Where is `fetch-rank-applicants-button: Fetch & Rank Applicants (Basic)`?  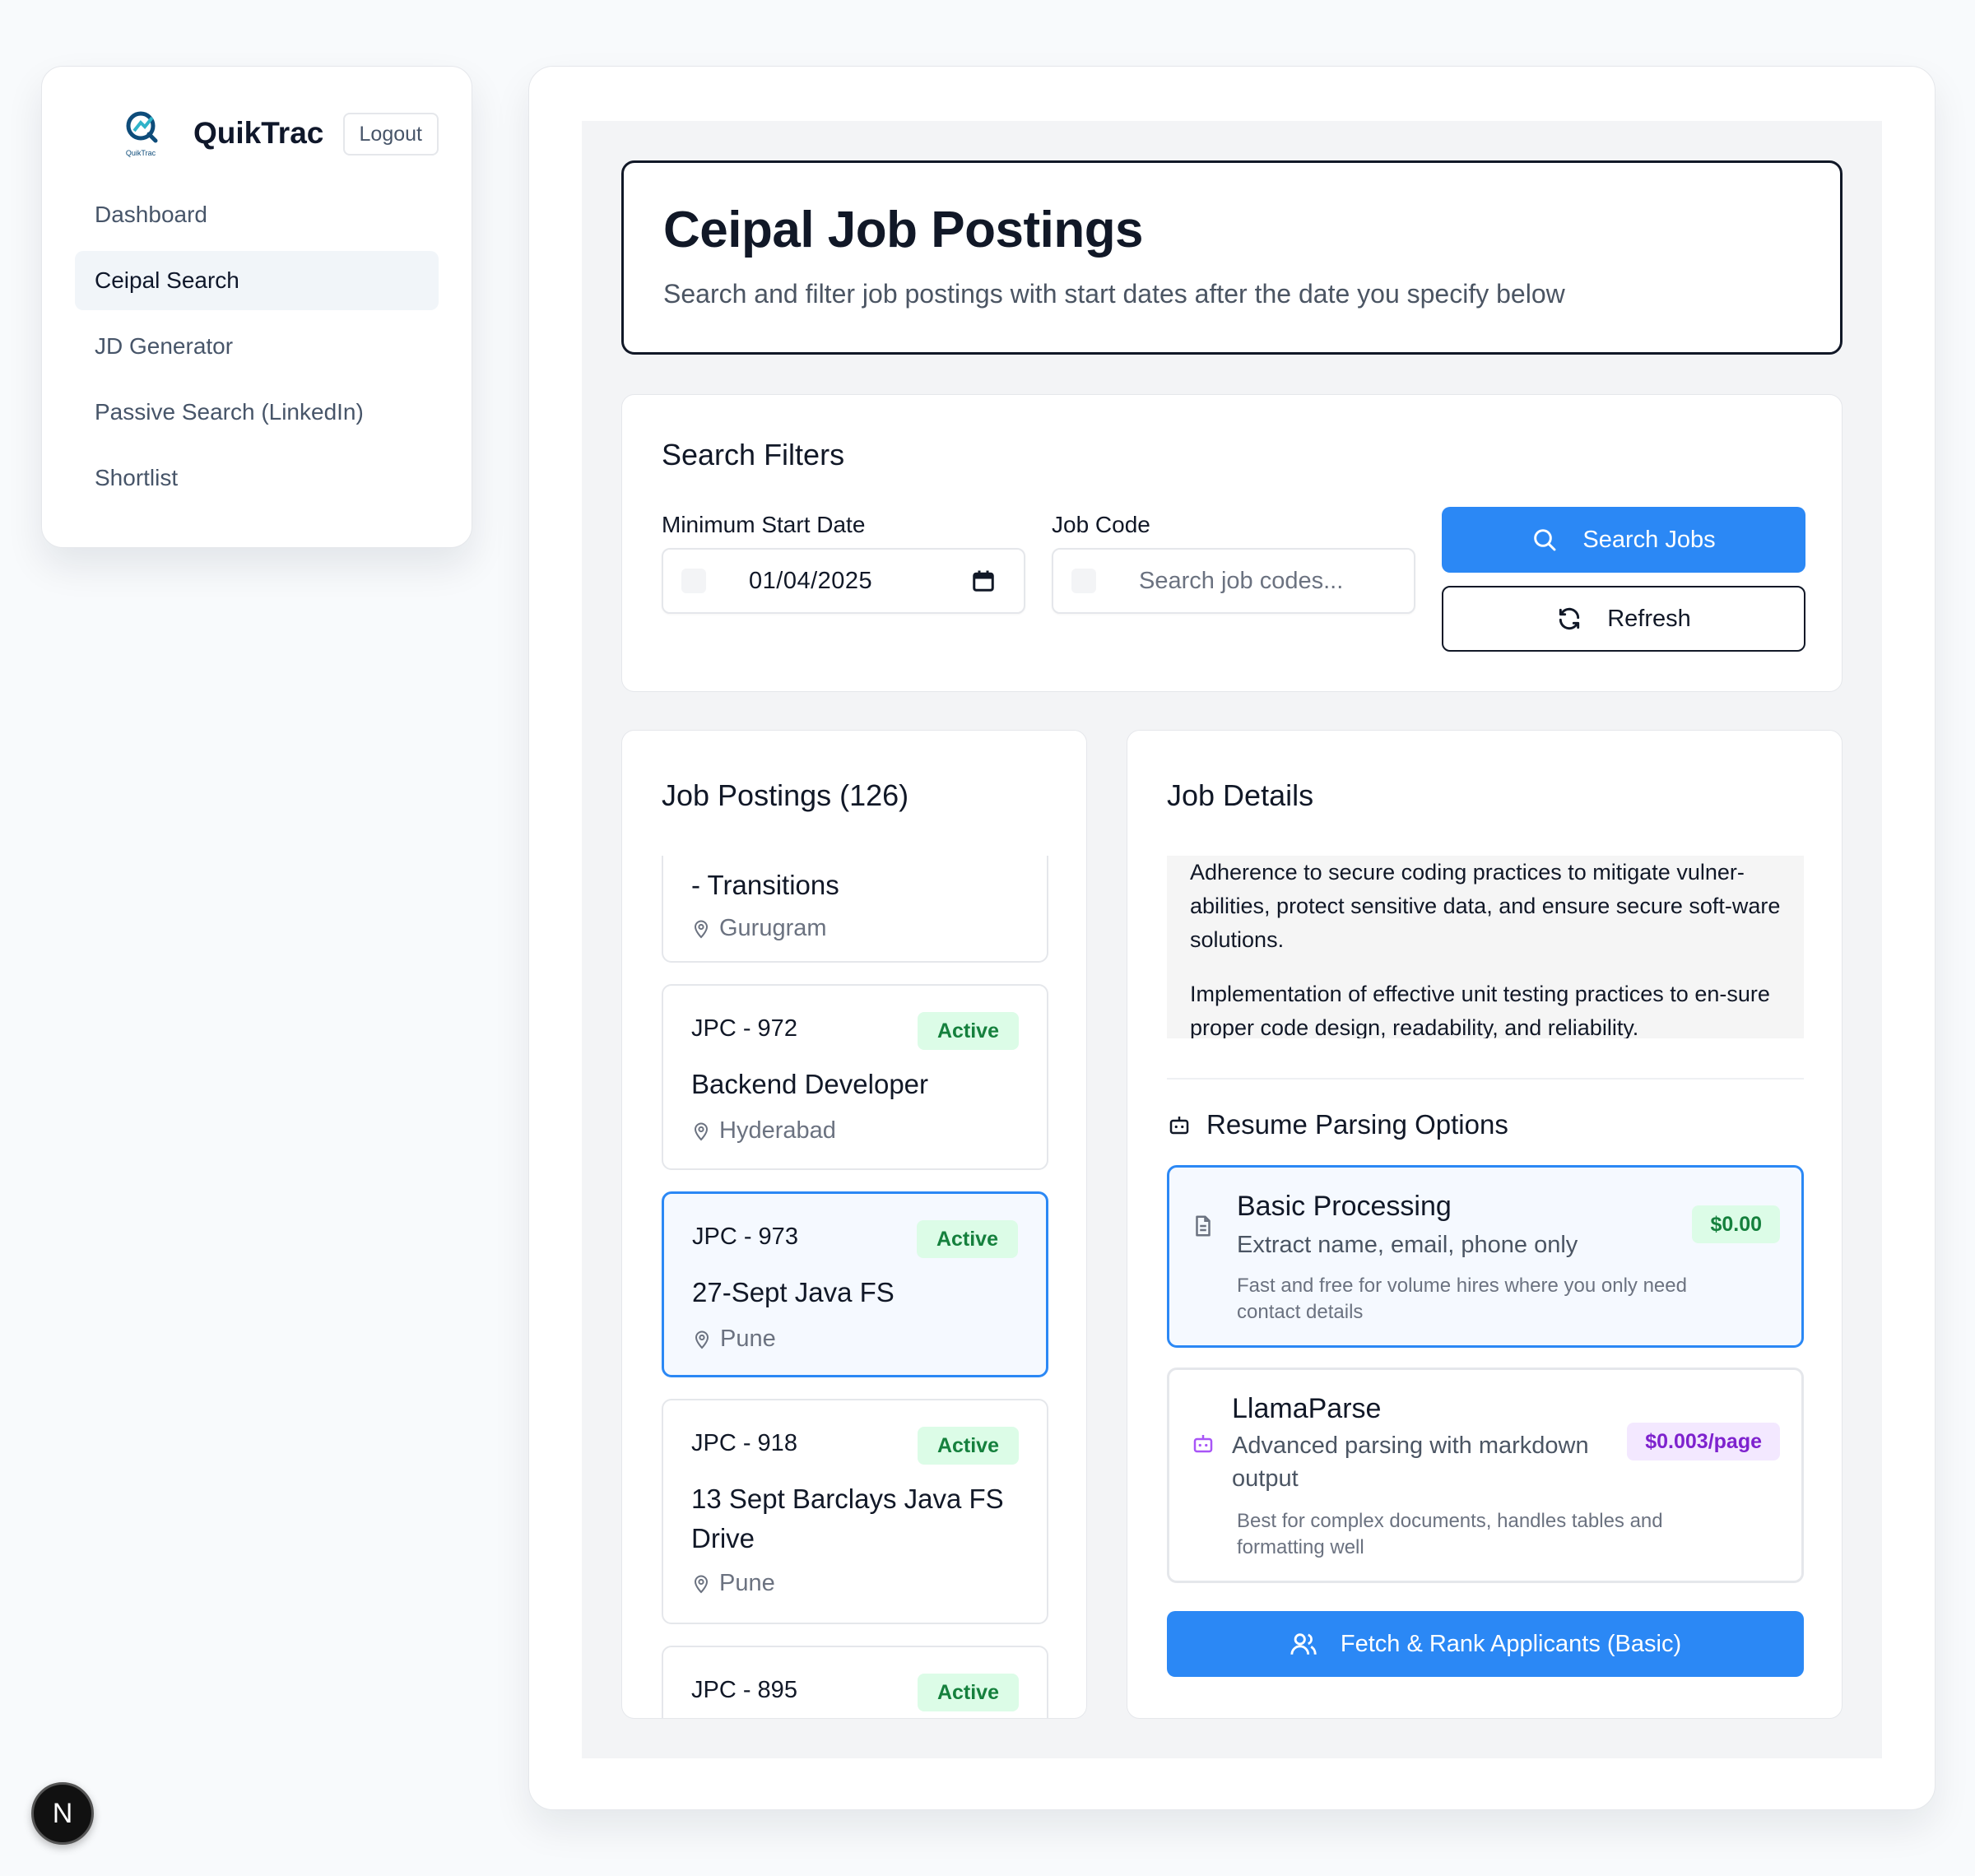
fetch-rank-applicants-button: Fetch & Rank Applicants (Basic) is located at coordinates (1485, 1644).